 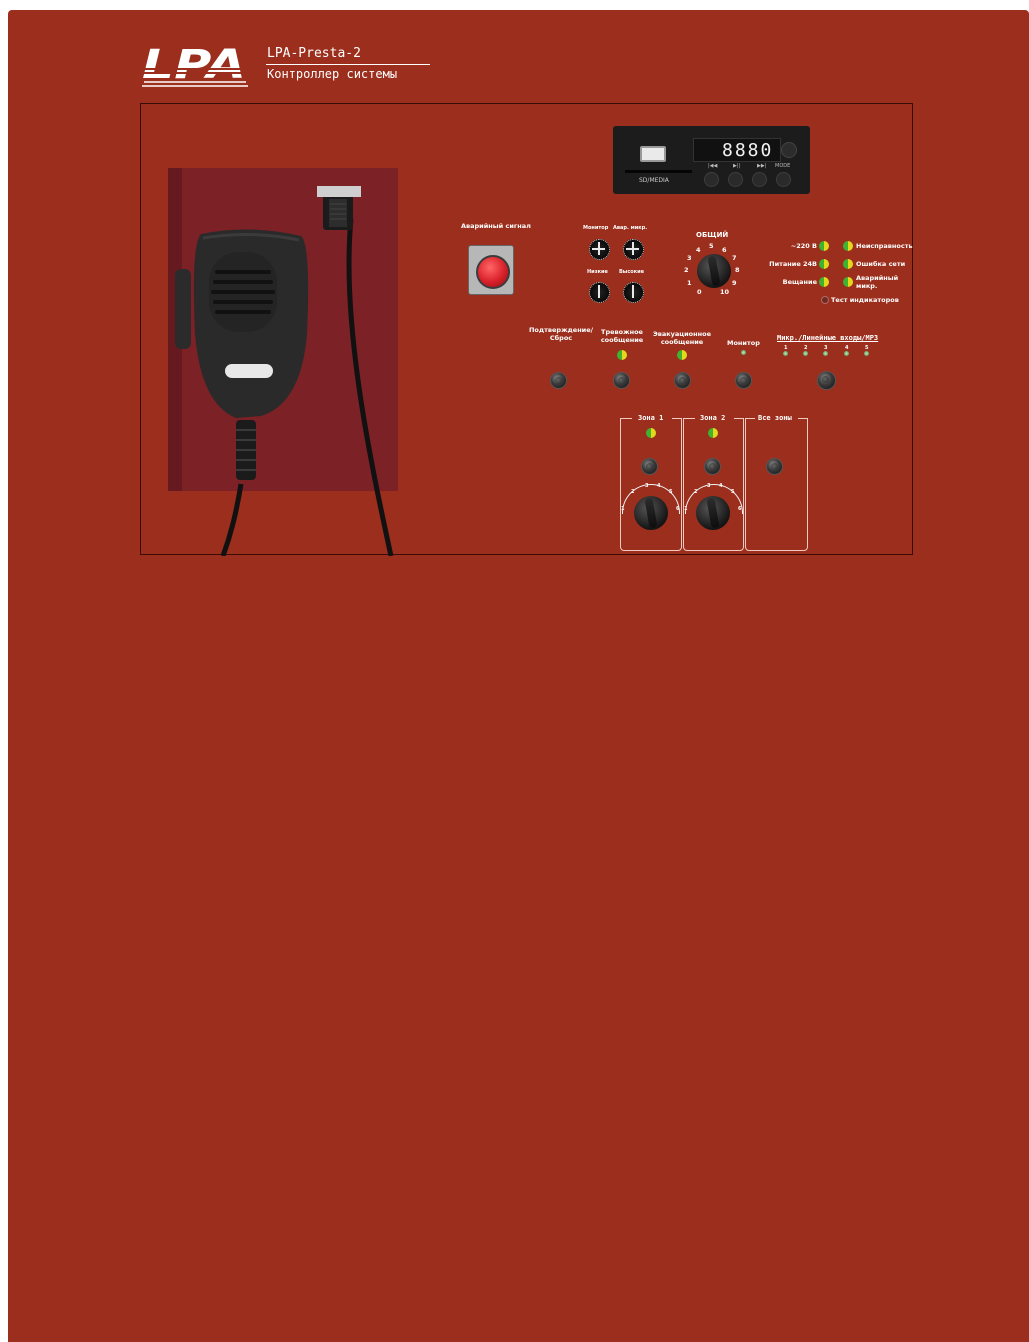 What do you see at coordinates (803, 246) in the screenshot?
I see `indicator-label-220v: ~220 В` at bounding box center [803, 246].